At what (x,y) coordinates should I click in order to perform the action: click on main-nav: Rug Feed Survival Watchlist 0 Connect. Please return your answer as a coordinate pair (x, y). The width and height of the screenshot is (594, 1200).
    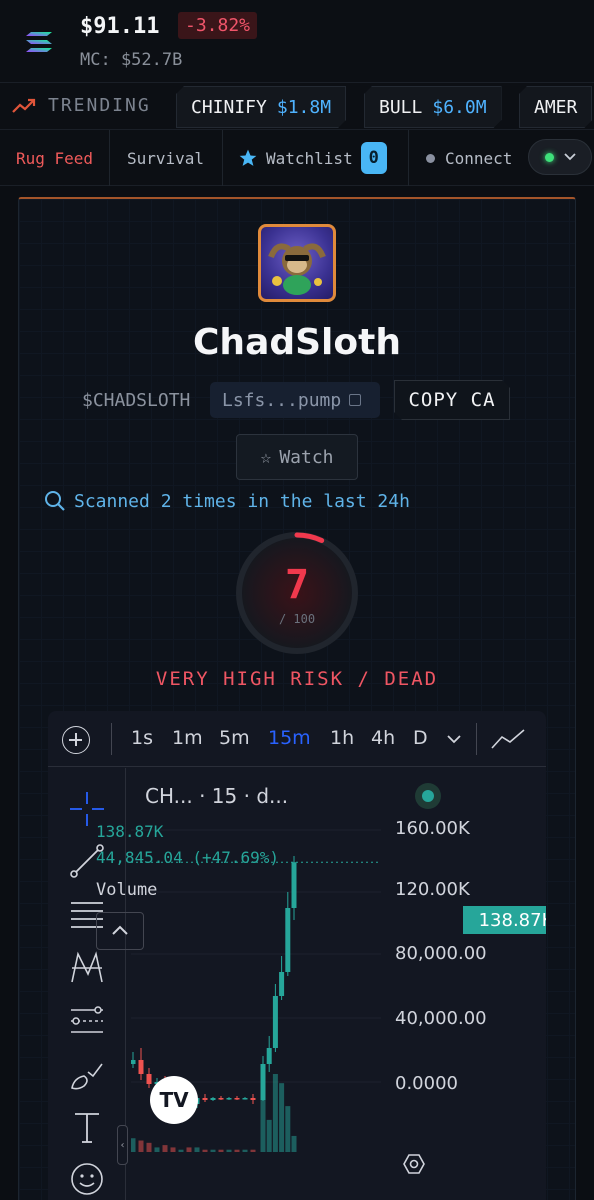
    Looking at the image, I should click on (297, 158).